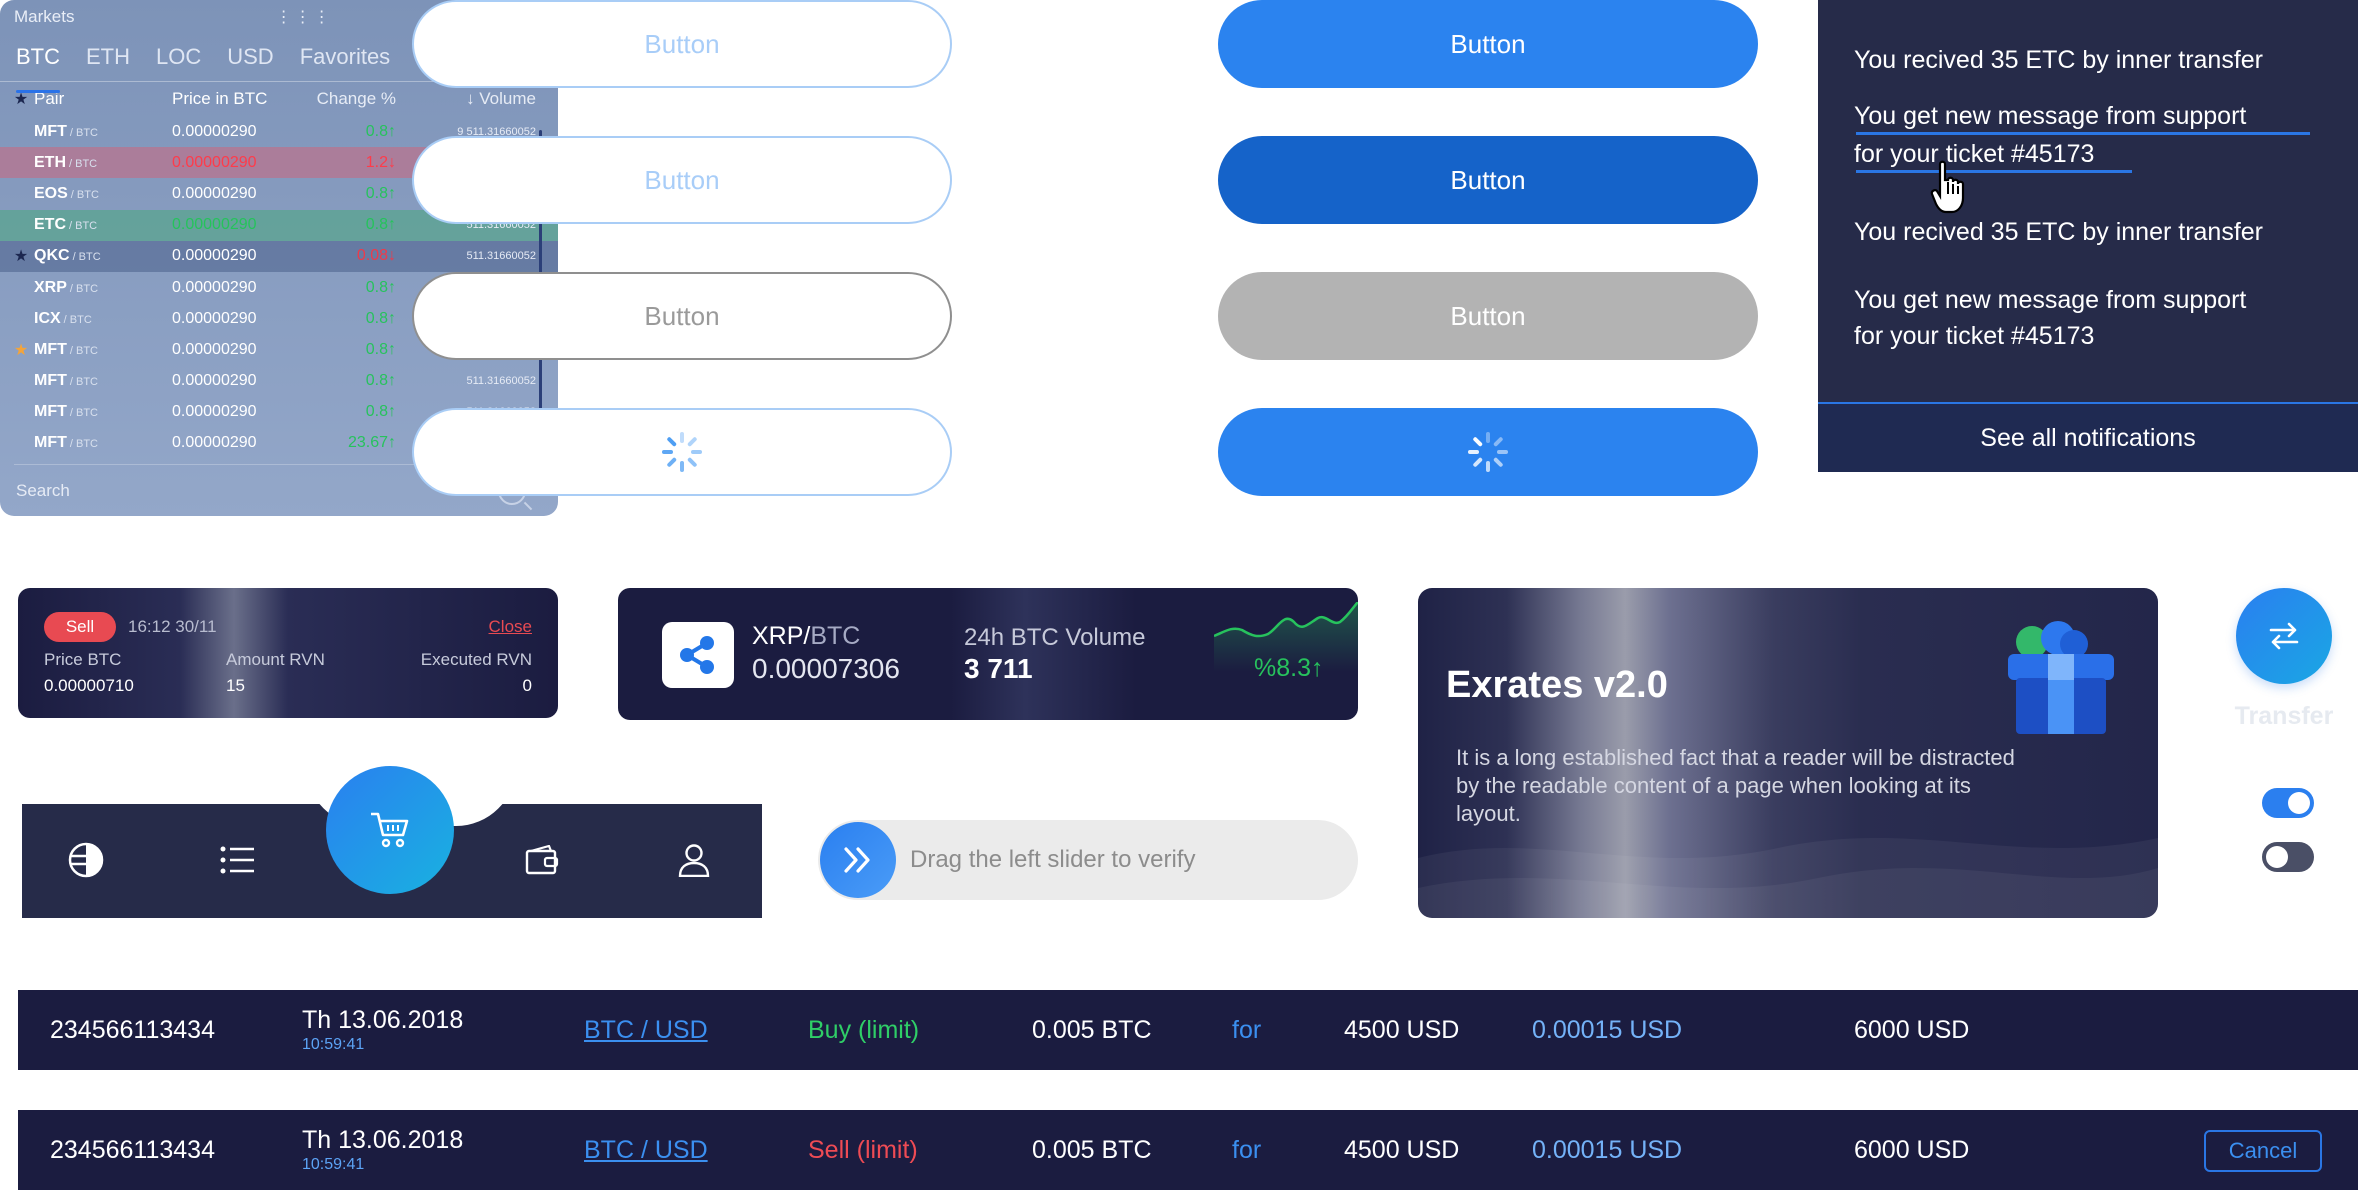 The width and height of the screenshot is (2358, 1191). Describe the element at coordinates (781, 636) in the screenshot. I see `ticker-base: XRP/` at that location.